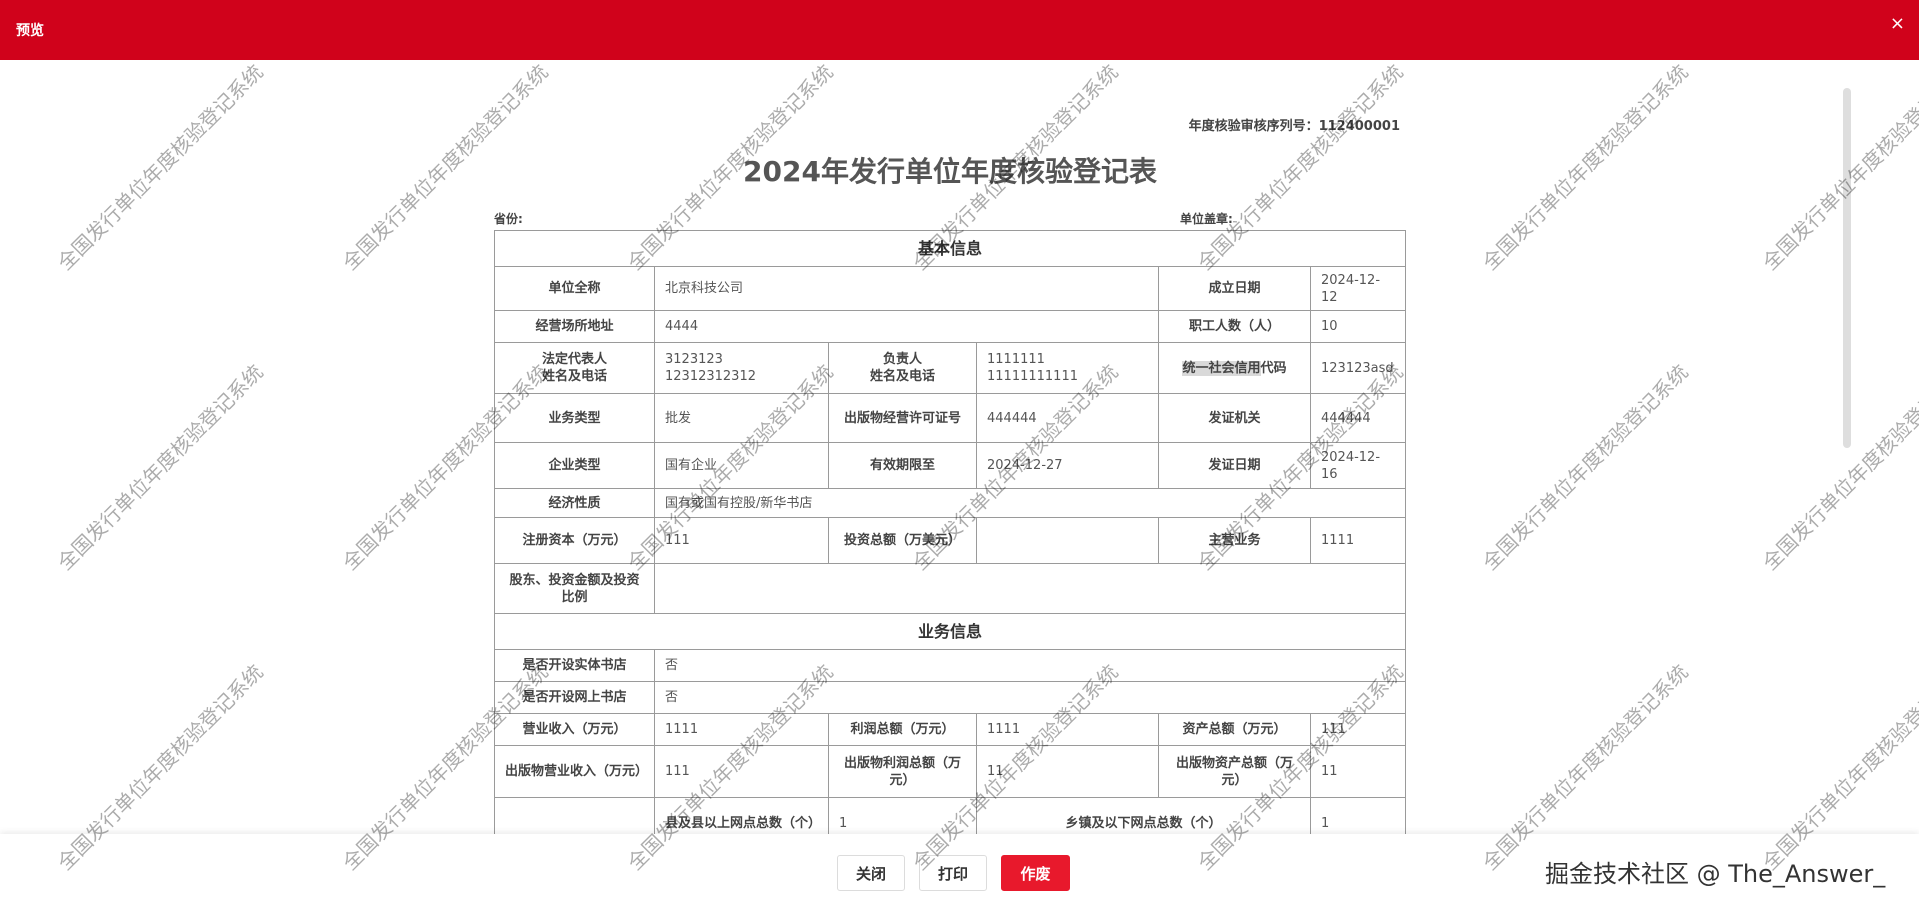 The width and height of the screenshot is (1919, 909). I want to click on profit-label: 利润总额（万元）, so click(902, 729).